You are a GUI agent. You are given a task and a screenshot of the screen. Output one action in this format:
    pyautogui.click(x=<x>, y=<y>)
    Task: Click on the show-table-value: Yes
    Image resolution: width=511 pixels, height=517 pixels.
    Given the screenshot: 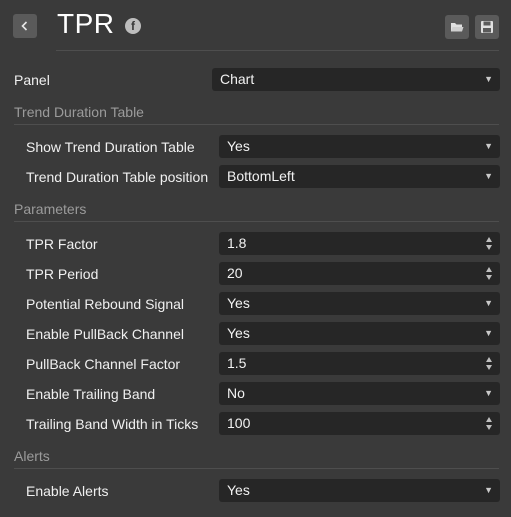 What is the action you would take?
    pyautogui.click(x=238, y=146)
    